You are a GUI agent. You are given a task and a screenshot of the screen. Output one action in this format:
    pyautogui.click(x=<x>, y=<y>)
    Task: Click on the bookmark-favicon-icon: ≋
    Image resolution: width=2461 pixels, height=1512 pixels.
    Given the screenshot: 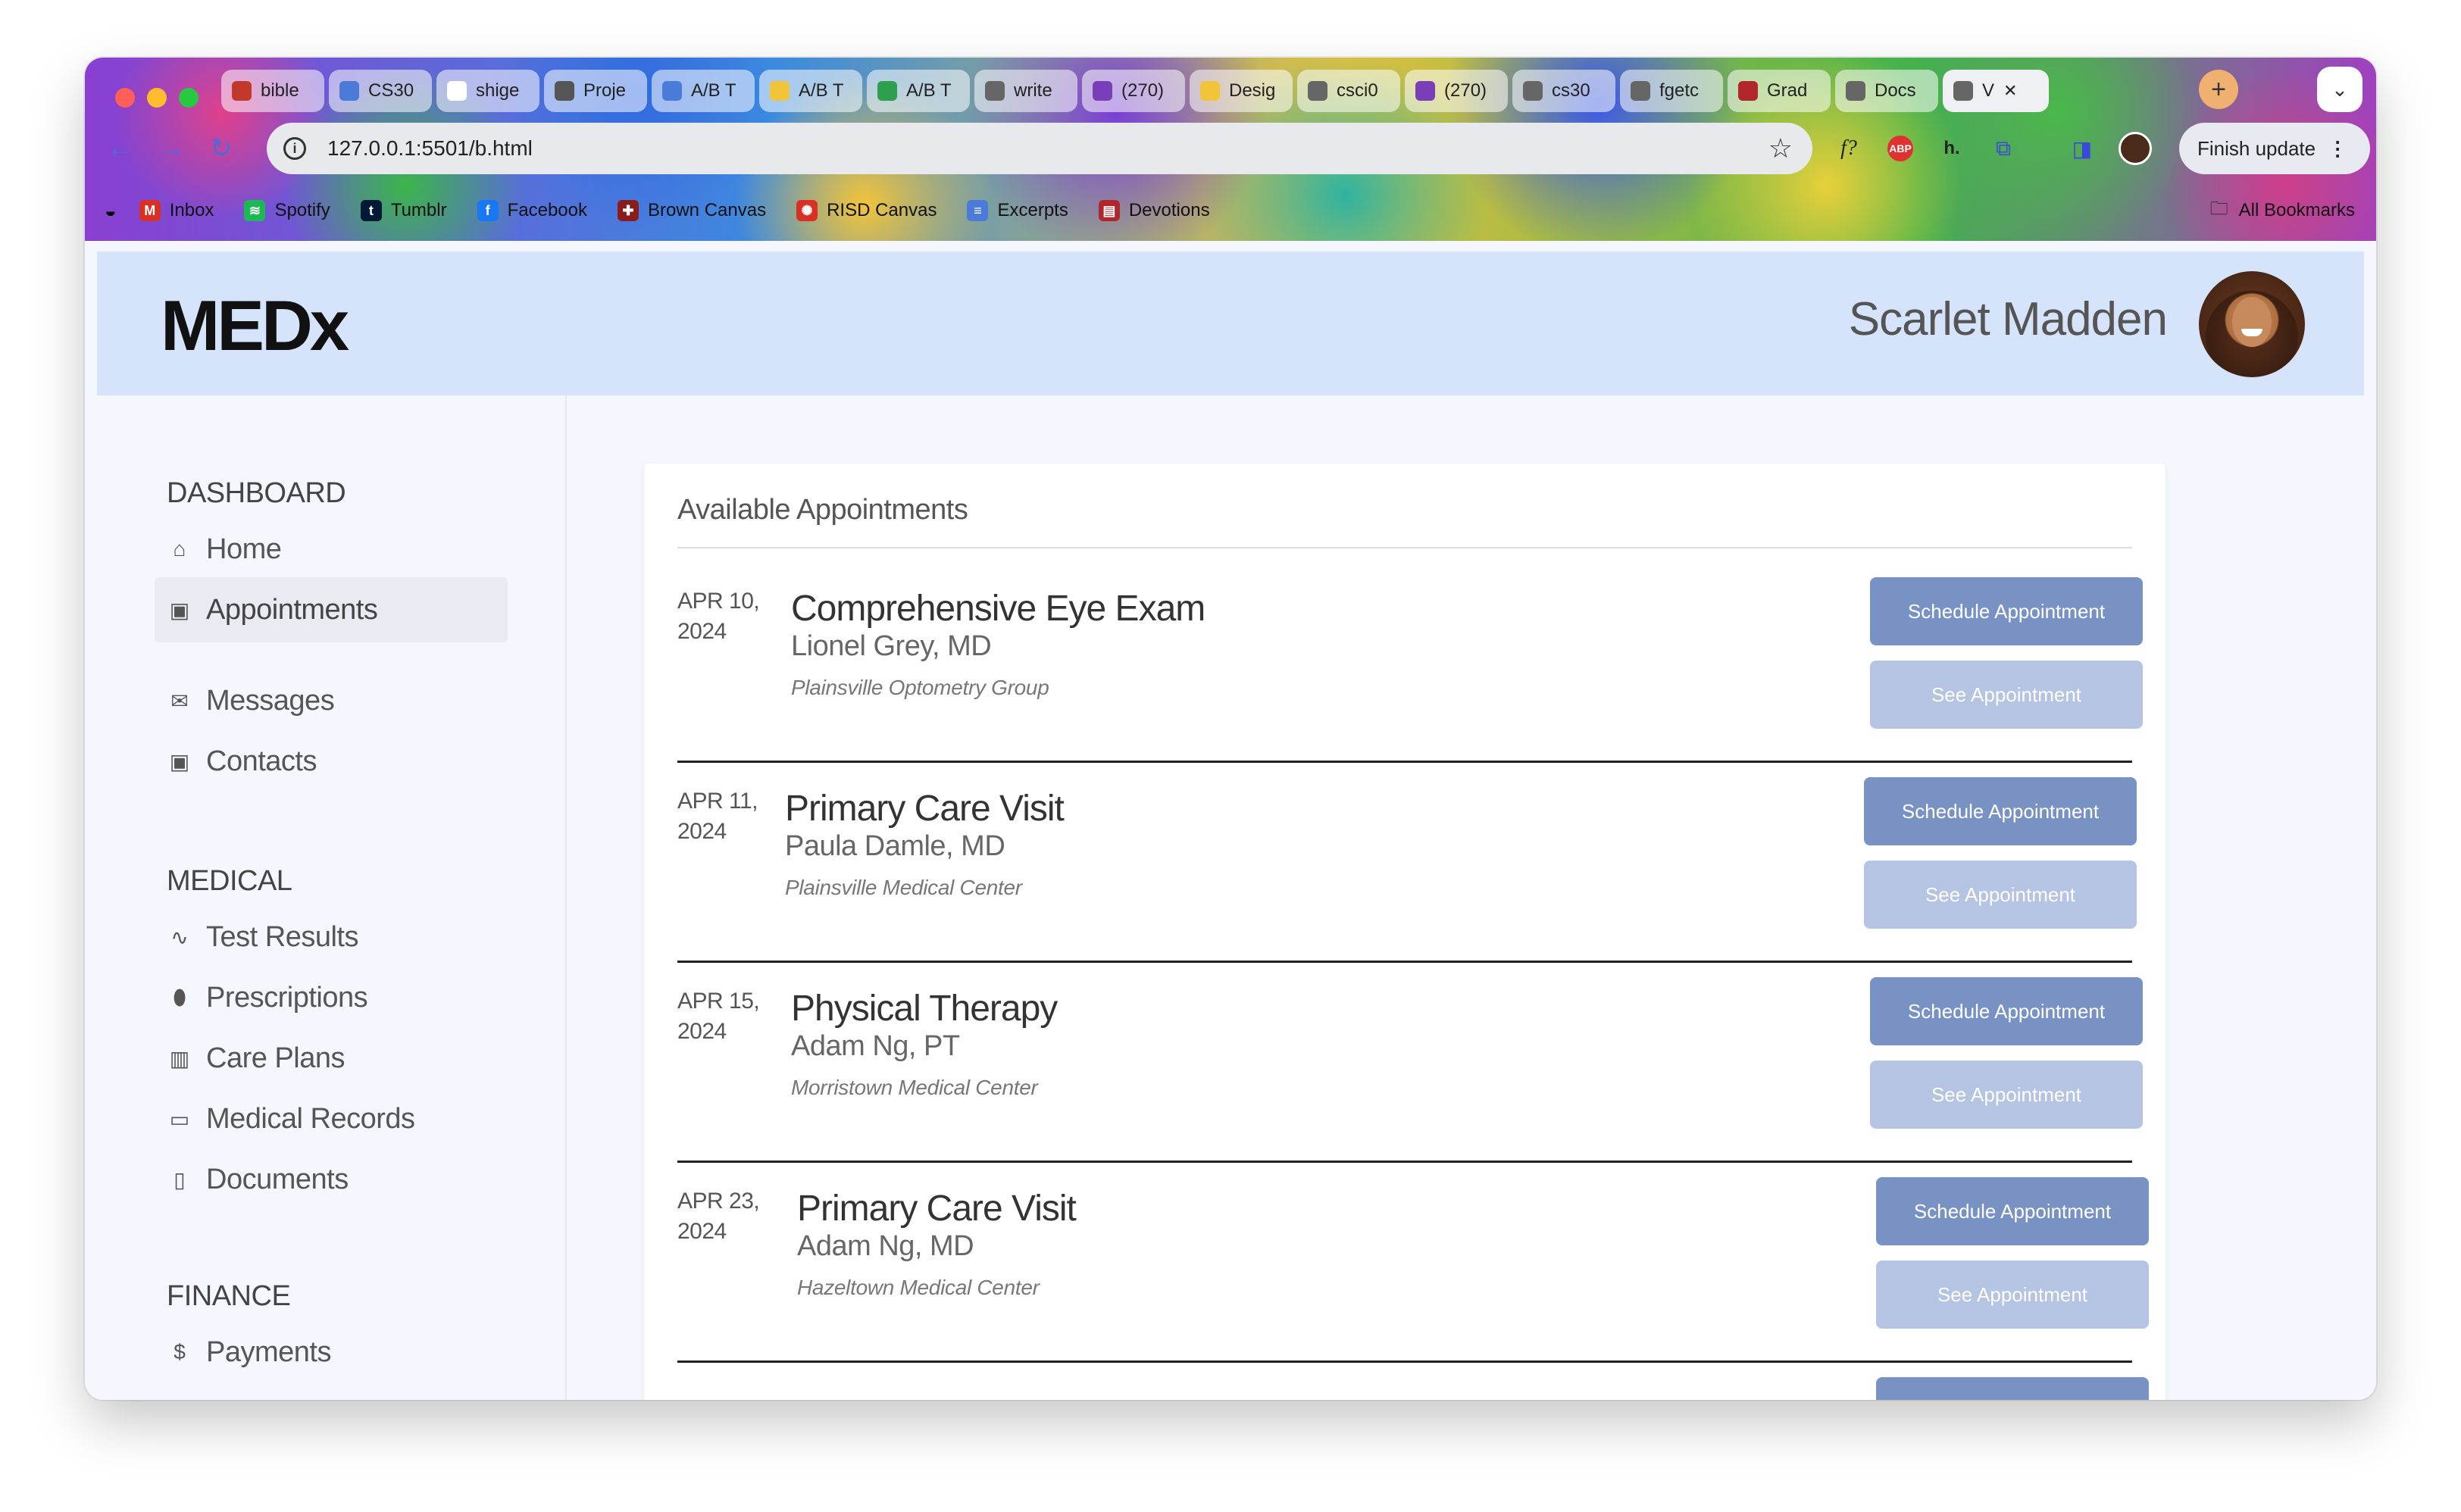 What is the action you would take?
    pyautogui.click(x=255, y=210)
    